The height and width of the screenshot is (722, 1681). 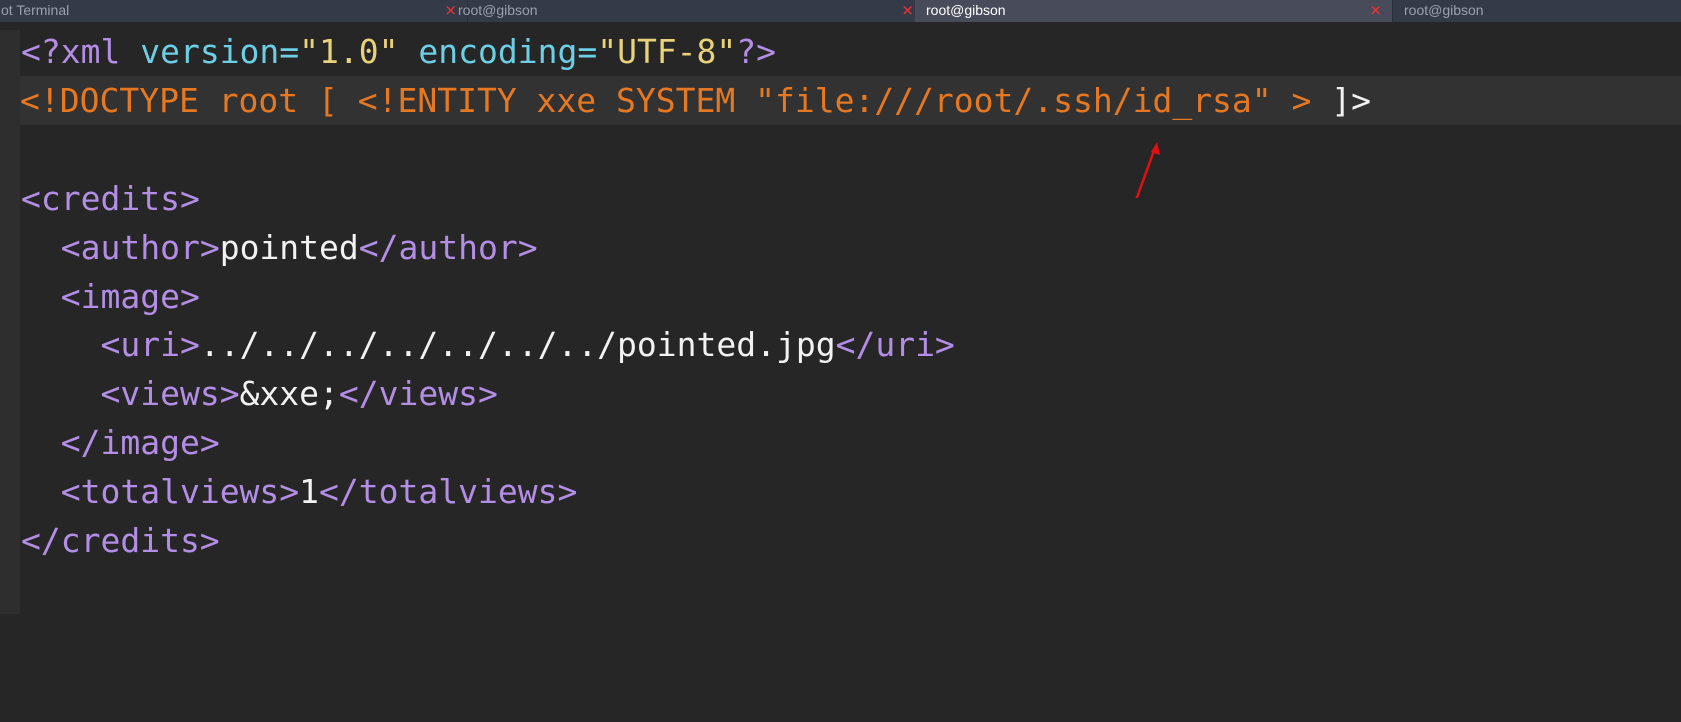 I want to click on tab-root-gibson-2: root@gibson ×, so click(x=1154, y=11).